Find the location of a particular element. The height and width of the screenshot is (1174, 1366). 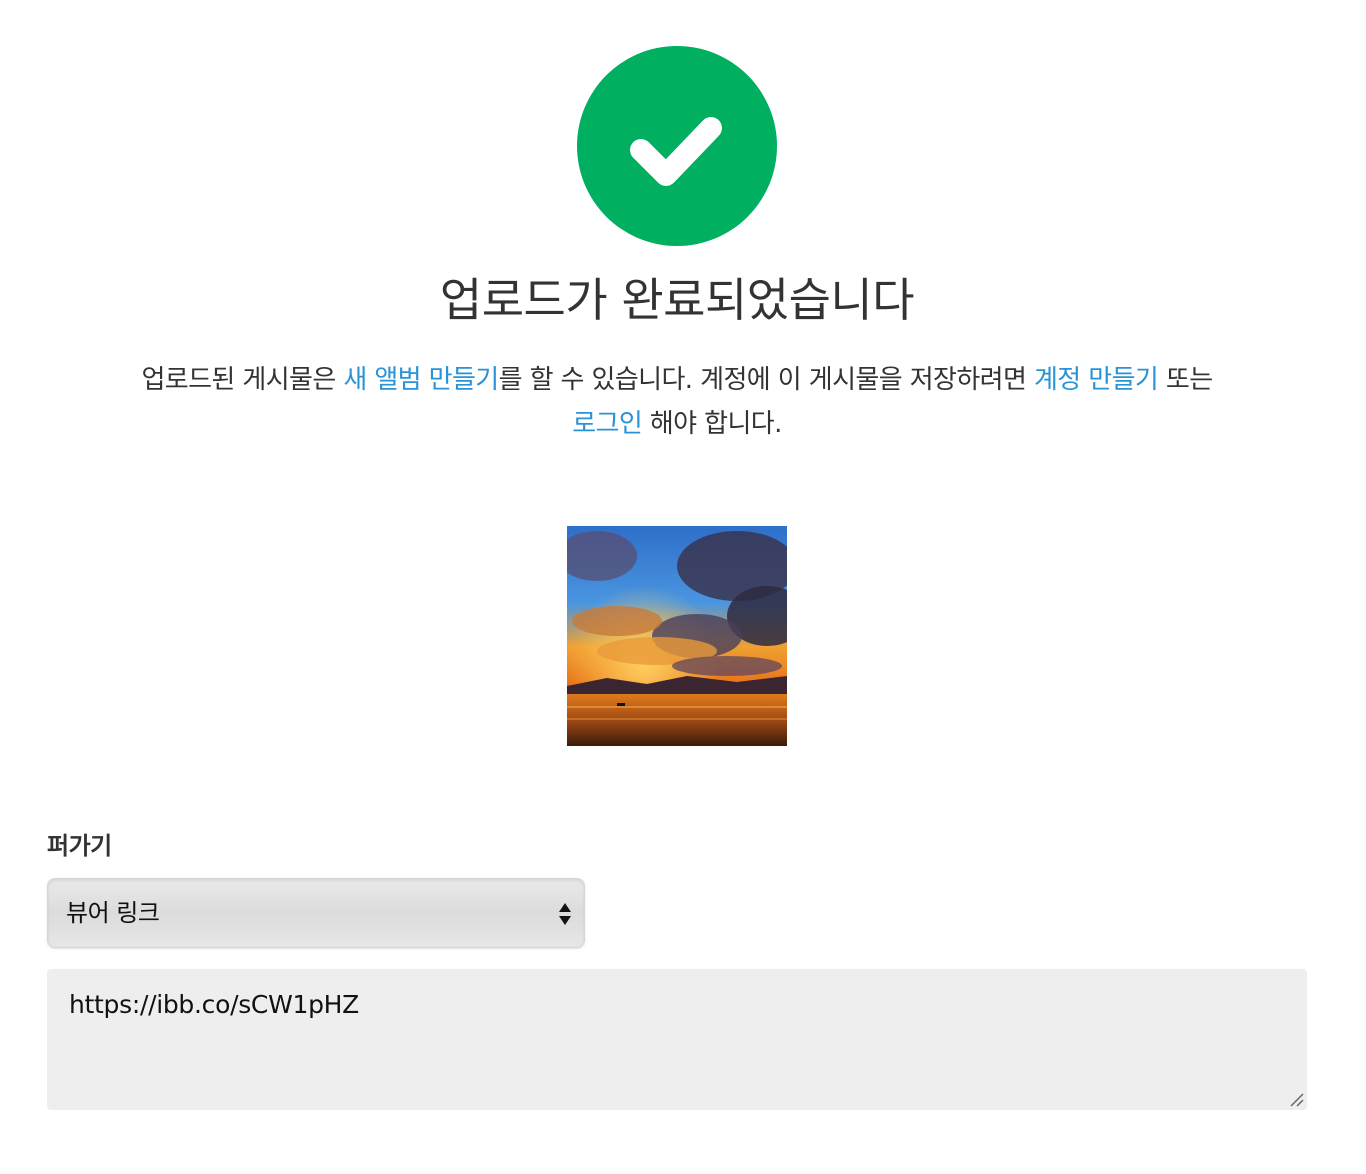

message-text: 또는 is located at coordinates (1185, 380).